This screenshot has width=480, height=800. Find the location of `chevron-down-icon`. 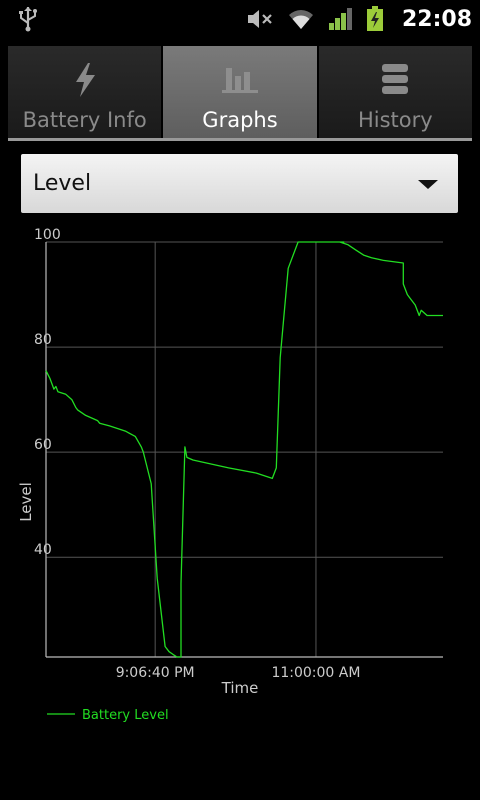

chevron-down-icon is located at coordinates (428, 184).